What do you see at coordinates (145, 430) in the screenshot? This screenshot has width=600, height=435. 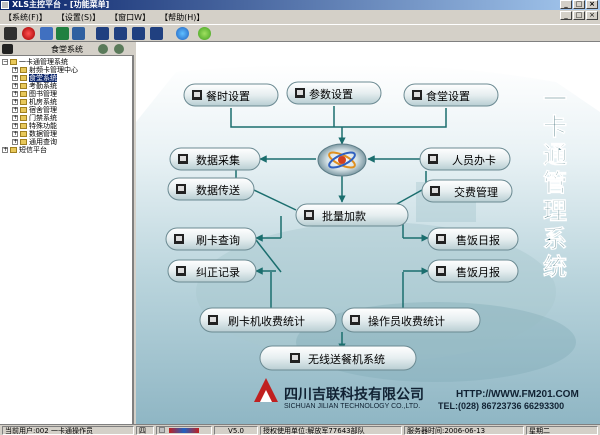 I see `status-module: 四` at bounding box center [145, 430].